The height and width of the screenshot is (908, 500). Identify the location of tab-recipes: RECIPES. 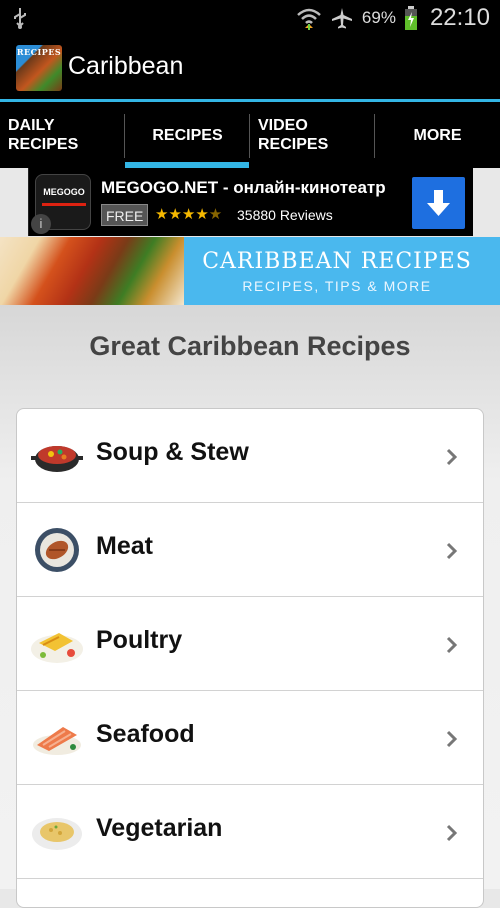
(187, 135).